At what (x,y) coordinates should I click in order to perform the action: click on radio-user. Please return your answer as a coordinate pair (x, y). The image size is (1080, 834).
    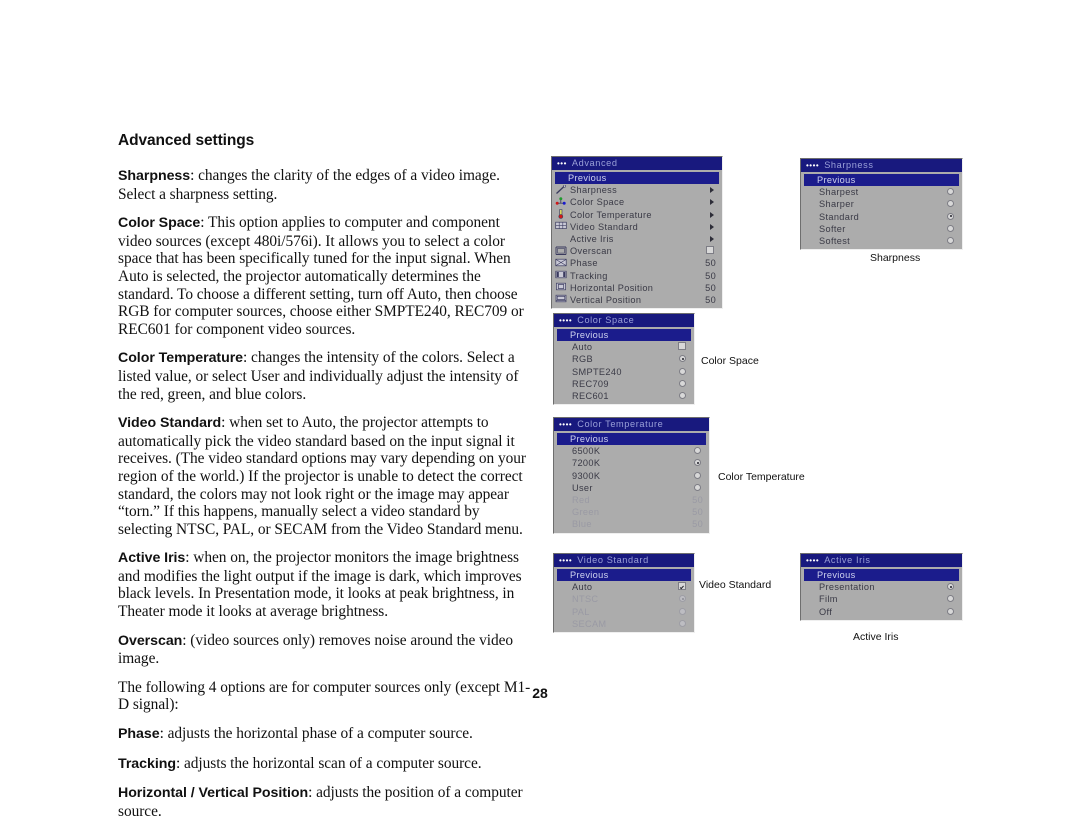
    Looking at the image, I should click on (695, 488).